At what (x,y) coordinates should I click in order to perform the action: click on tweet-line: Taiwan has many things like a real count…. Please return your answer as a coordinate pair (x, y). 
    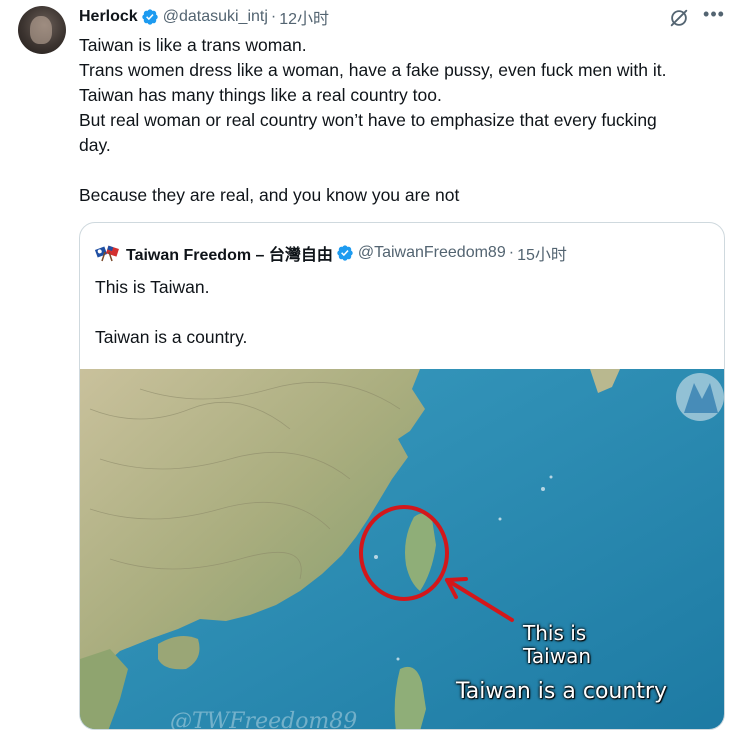
    Looking at the image, I should click on (260, 95).